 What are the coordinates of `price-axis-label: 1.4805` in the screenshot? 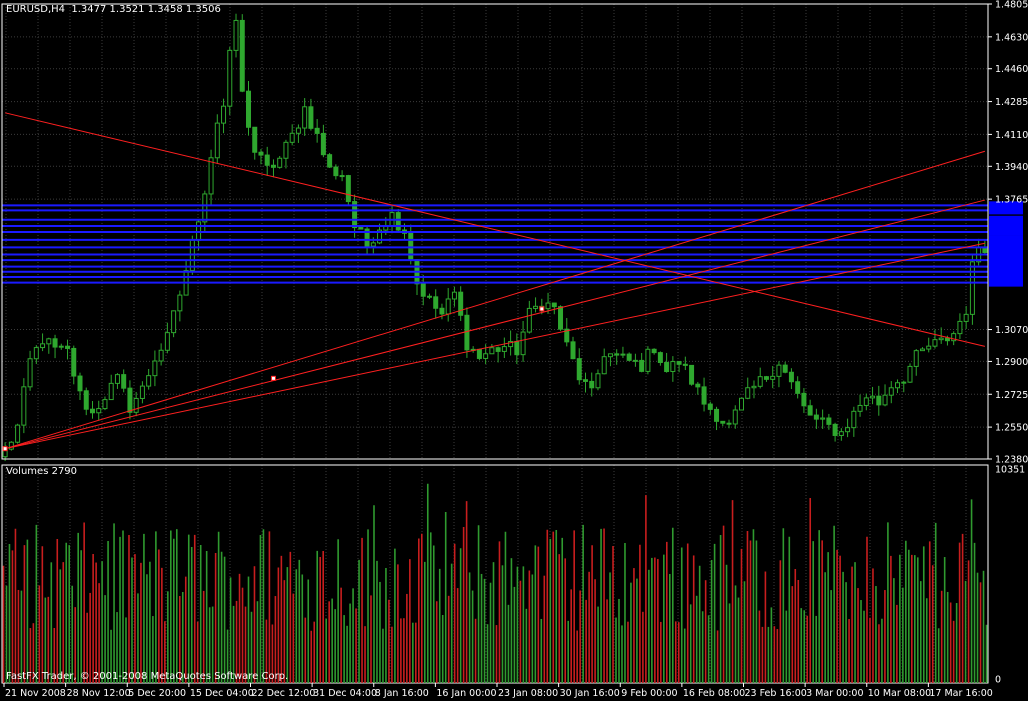 It's located at (1011, 5).